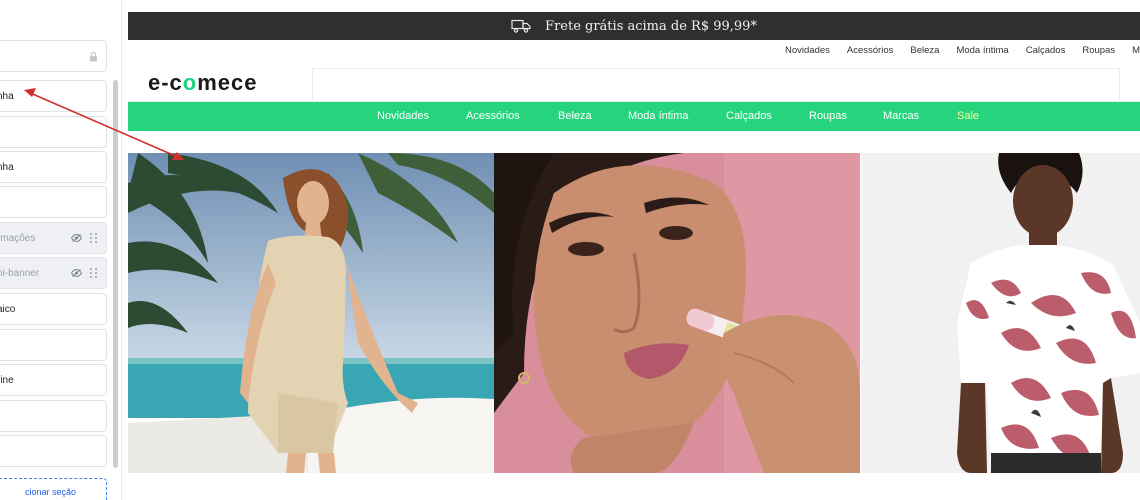 The image size is (1140, 500). I want to click on top-link-acessorios: Acessórios, so click(870, 50).